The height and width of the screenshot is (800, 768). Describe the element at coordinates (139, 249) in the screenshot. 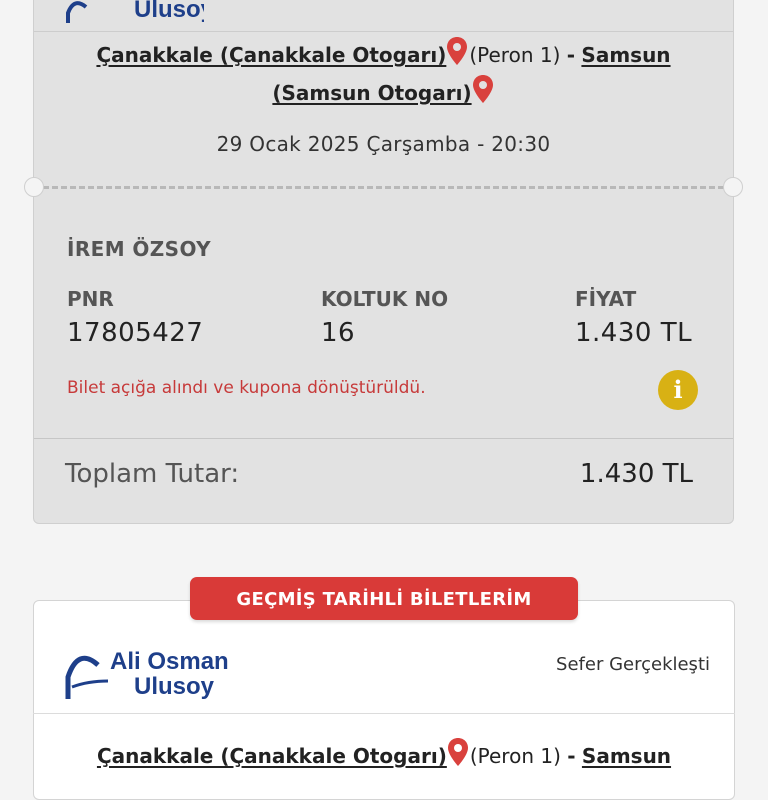

I see `passenger-name: İREM ÖZSOY` at that location.